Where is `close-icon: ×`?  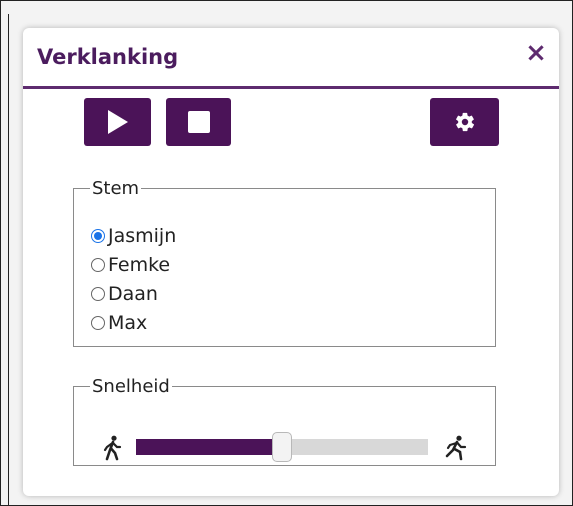 close-icon: × is located at coordinates (536, 53).